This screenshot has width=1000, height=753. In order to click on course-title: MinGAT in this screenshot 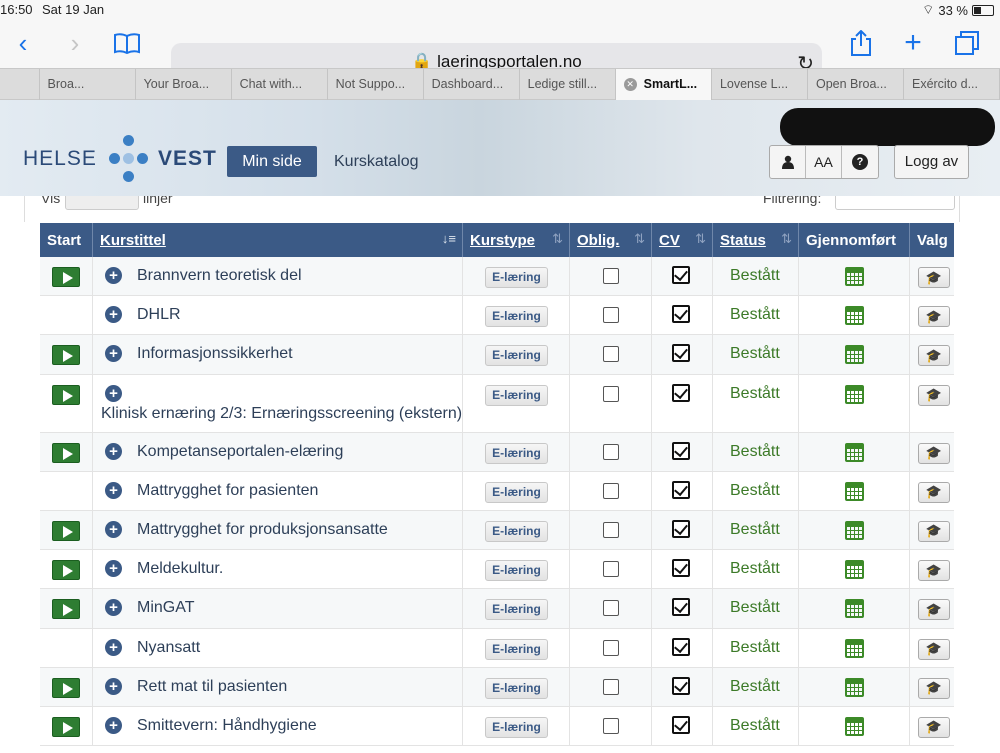, I will do `click(165, 608)`.